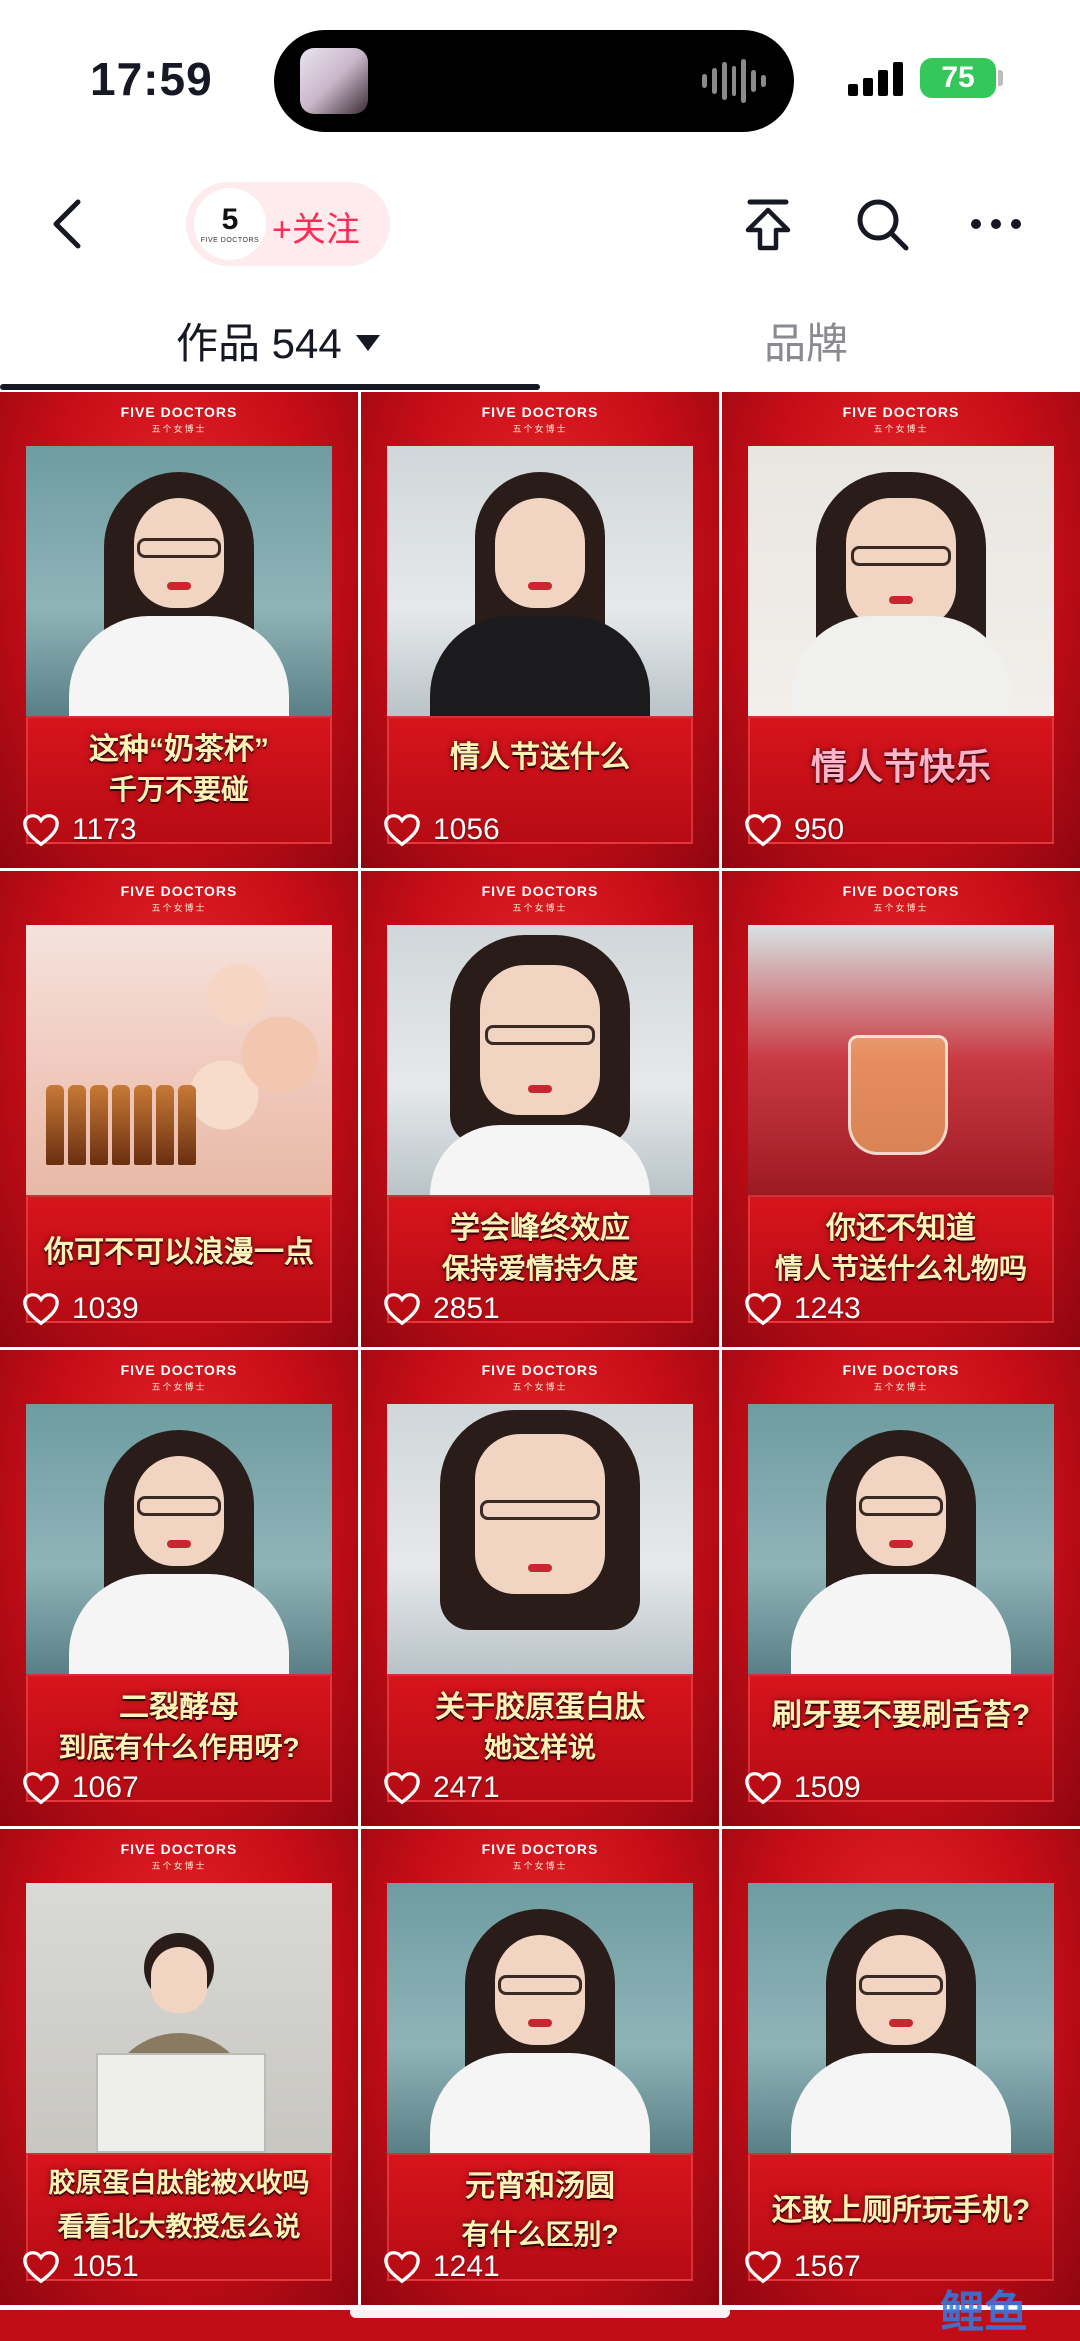 This screenshot has height=2341, width=1080. I want to click on like-count-value: 1051, so click(105, 2266).